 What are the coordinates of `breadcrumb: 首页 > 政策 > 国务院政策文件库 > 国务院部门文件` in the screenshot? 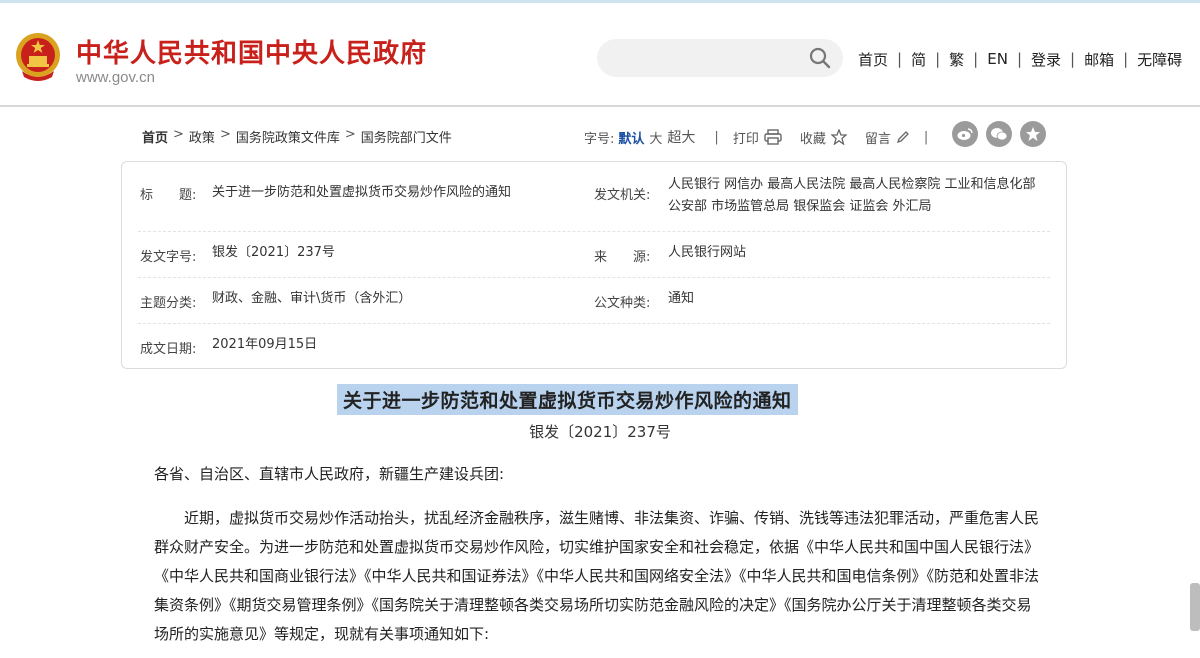 It's located at (297, 136).